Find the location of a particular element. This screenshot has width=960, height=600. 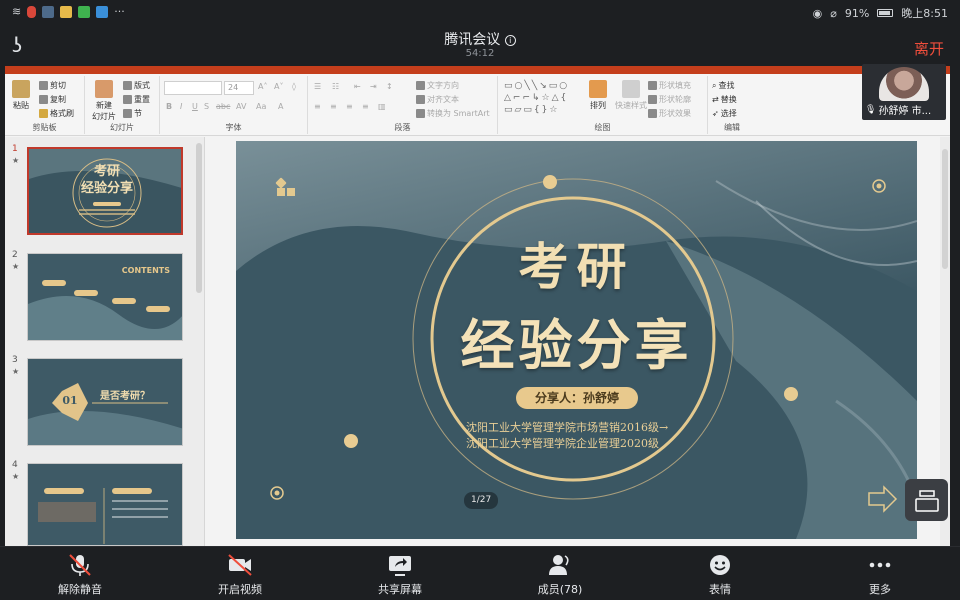

scissors-icon is located at coordinates (43, 85).